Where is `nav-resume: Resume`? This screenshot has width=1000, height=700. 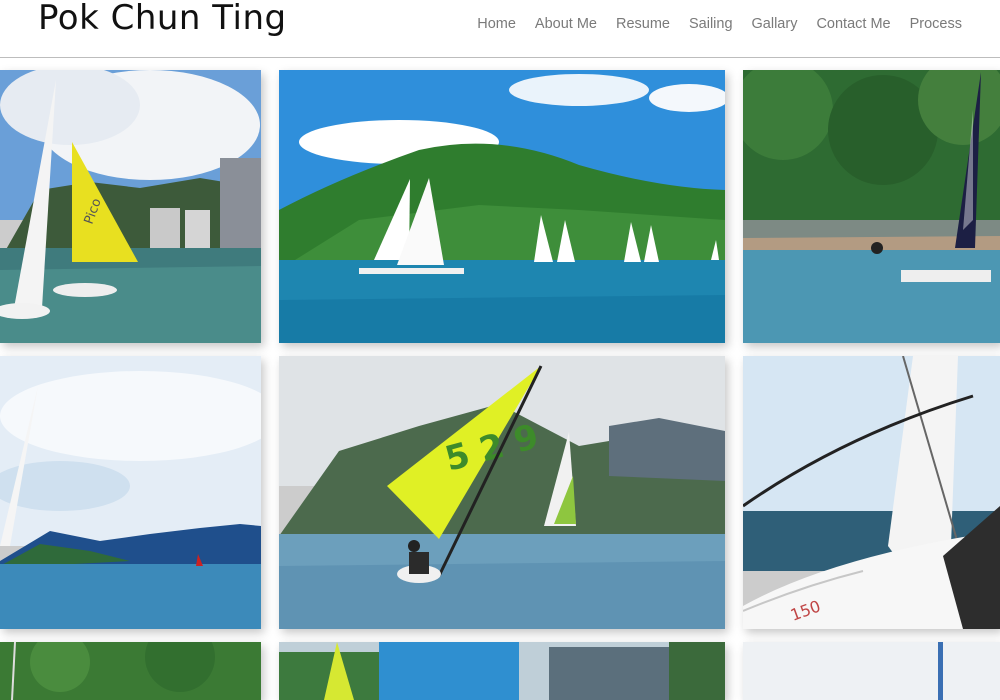 nav-resume: Resume is located at coordinates (643, 24).